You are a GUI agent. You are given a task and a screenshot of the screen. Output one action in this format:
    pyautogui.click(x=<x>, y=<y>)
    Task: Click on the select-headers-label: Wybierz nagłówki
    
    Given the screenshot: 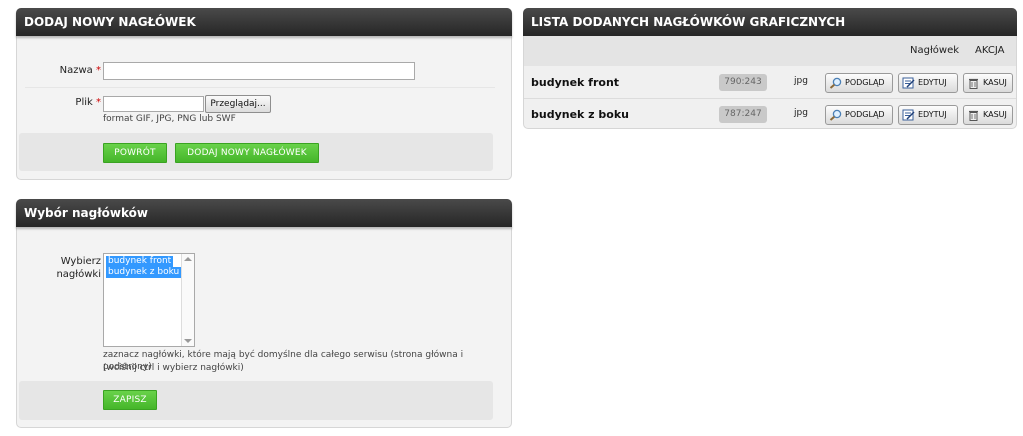 What is the action you would take?
    pyautogui.click(x=71, y=268)
    